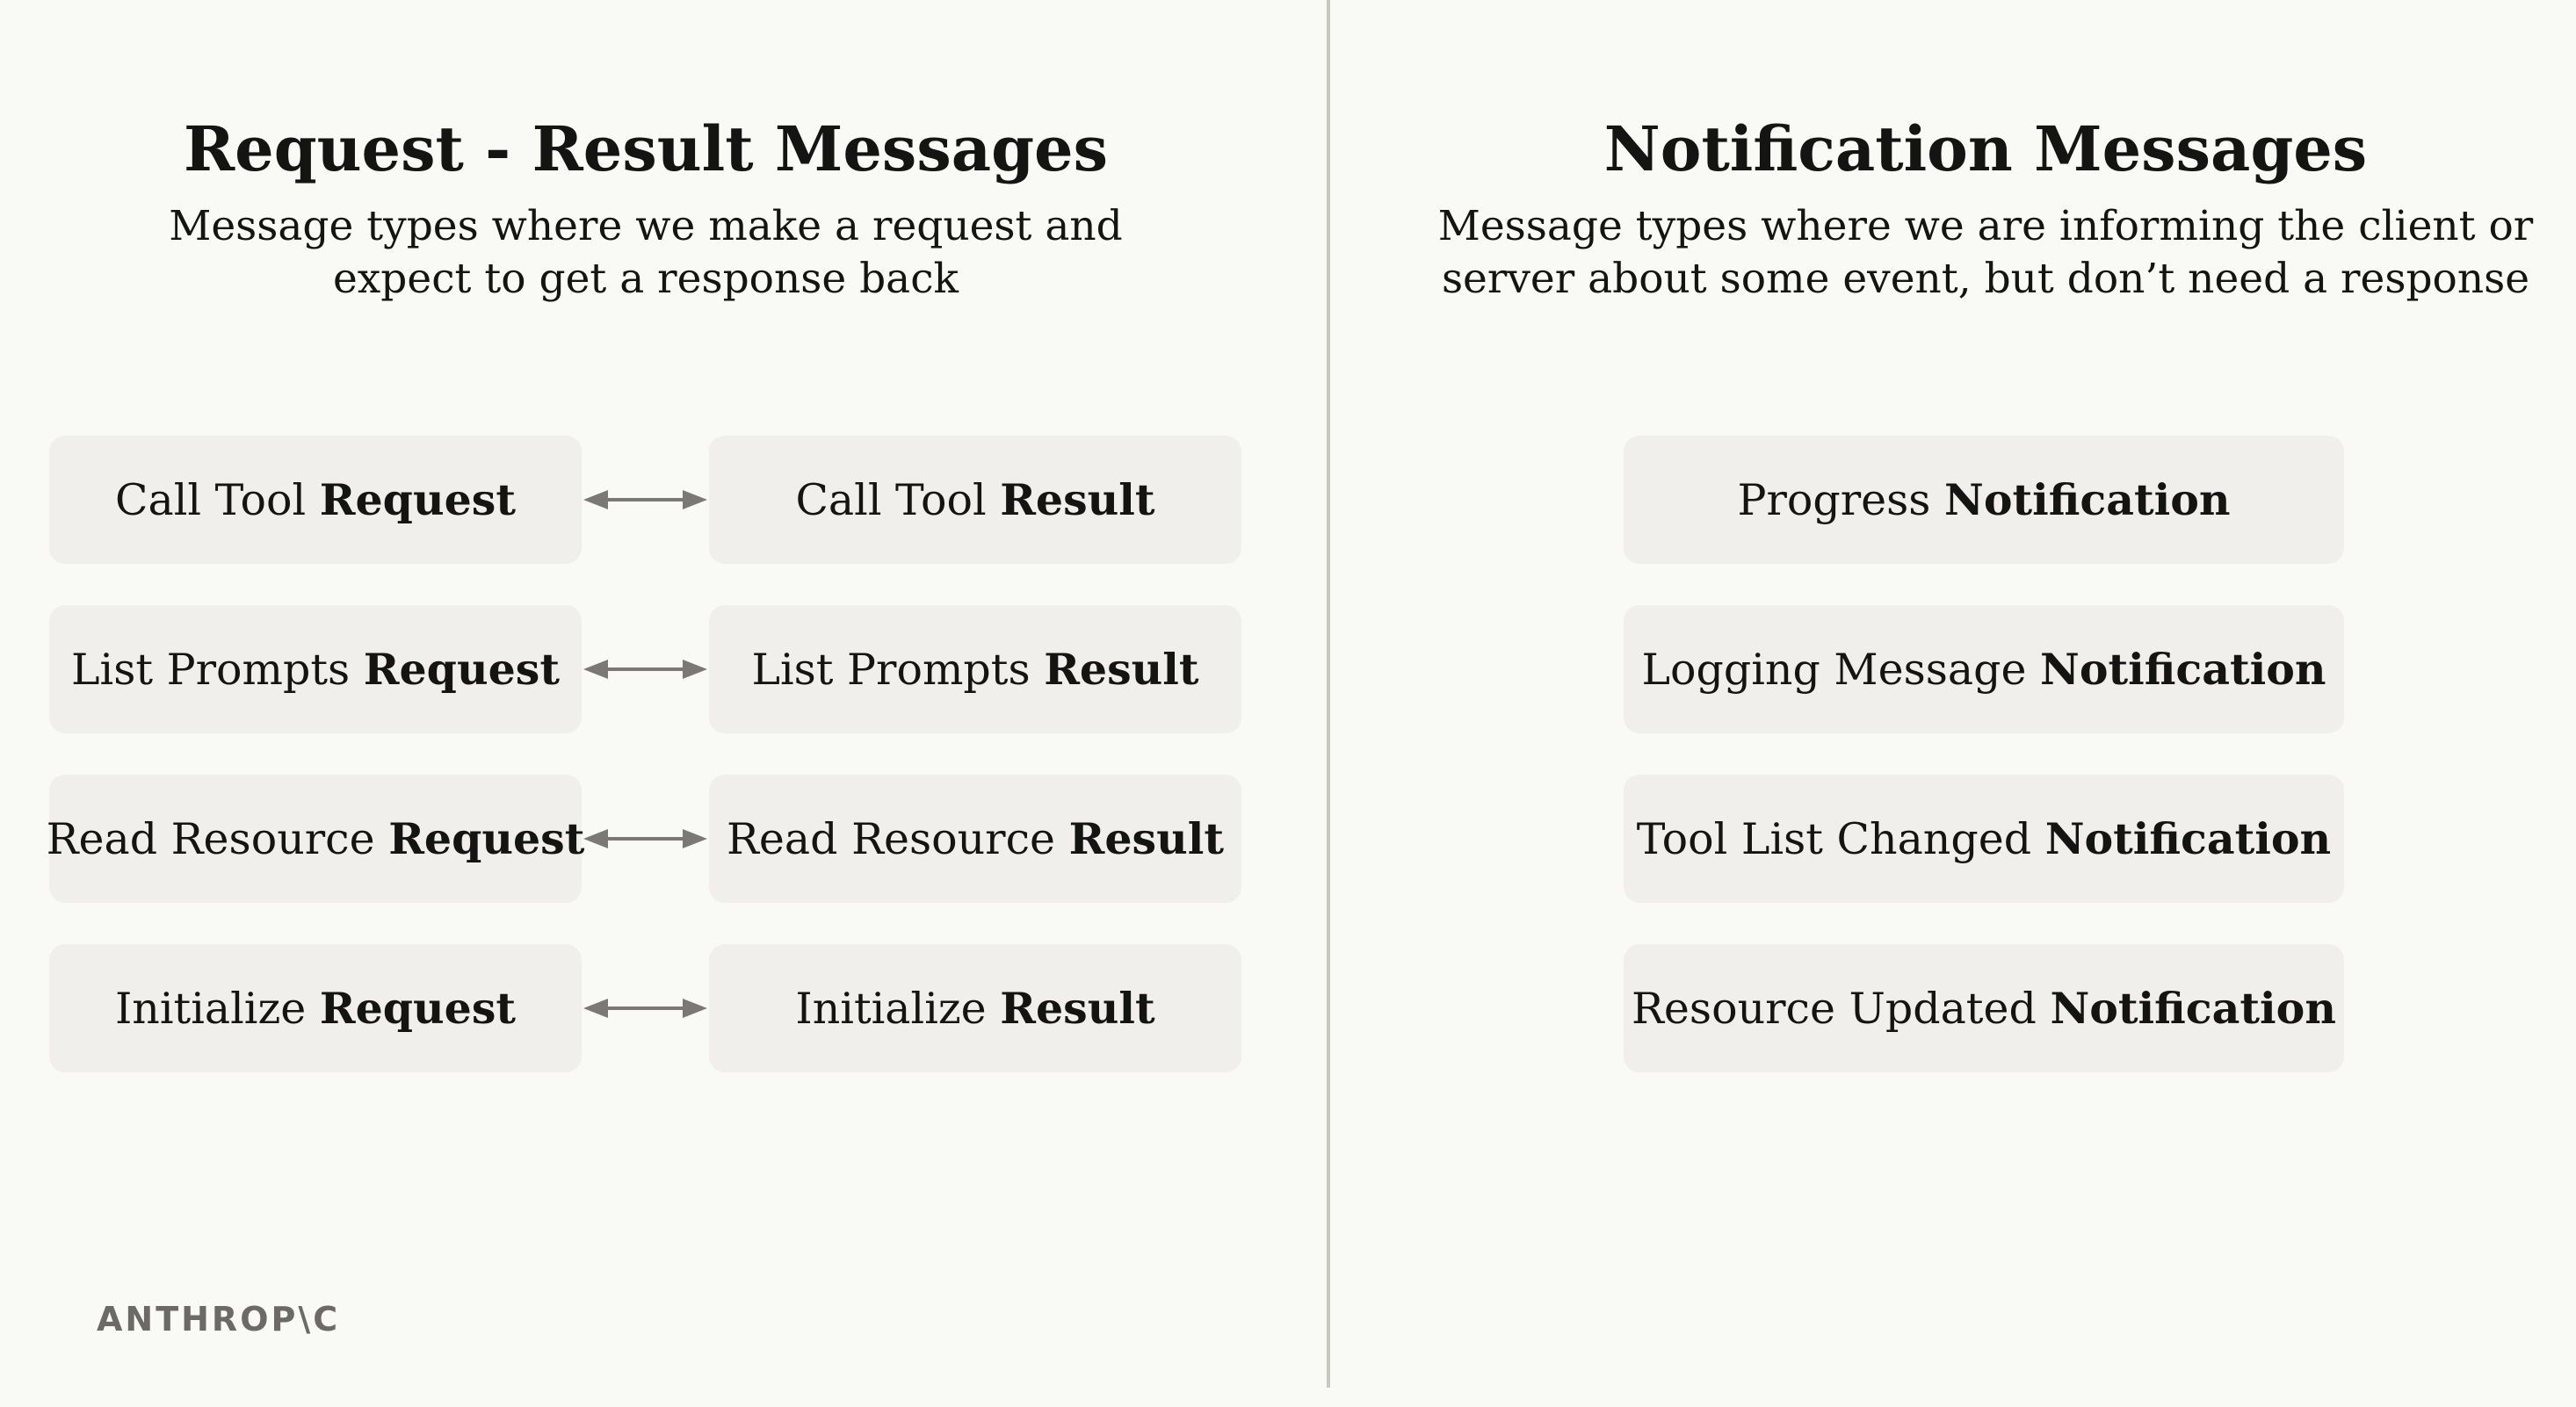 Image resolution: width=2576 pixels, height=1407 pixels. What do you see at coordinates (1834, 839) in the screenshot?
I see `notification-name: Tool List Changed` at bounding box center [1834, 839].